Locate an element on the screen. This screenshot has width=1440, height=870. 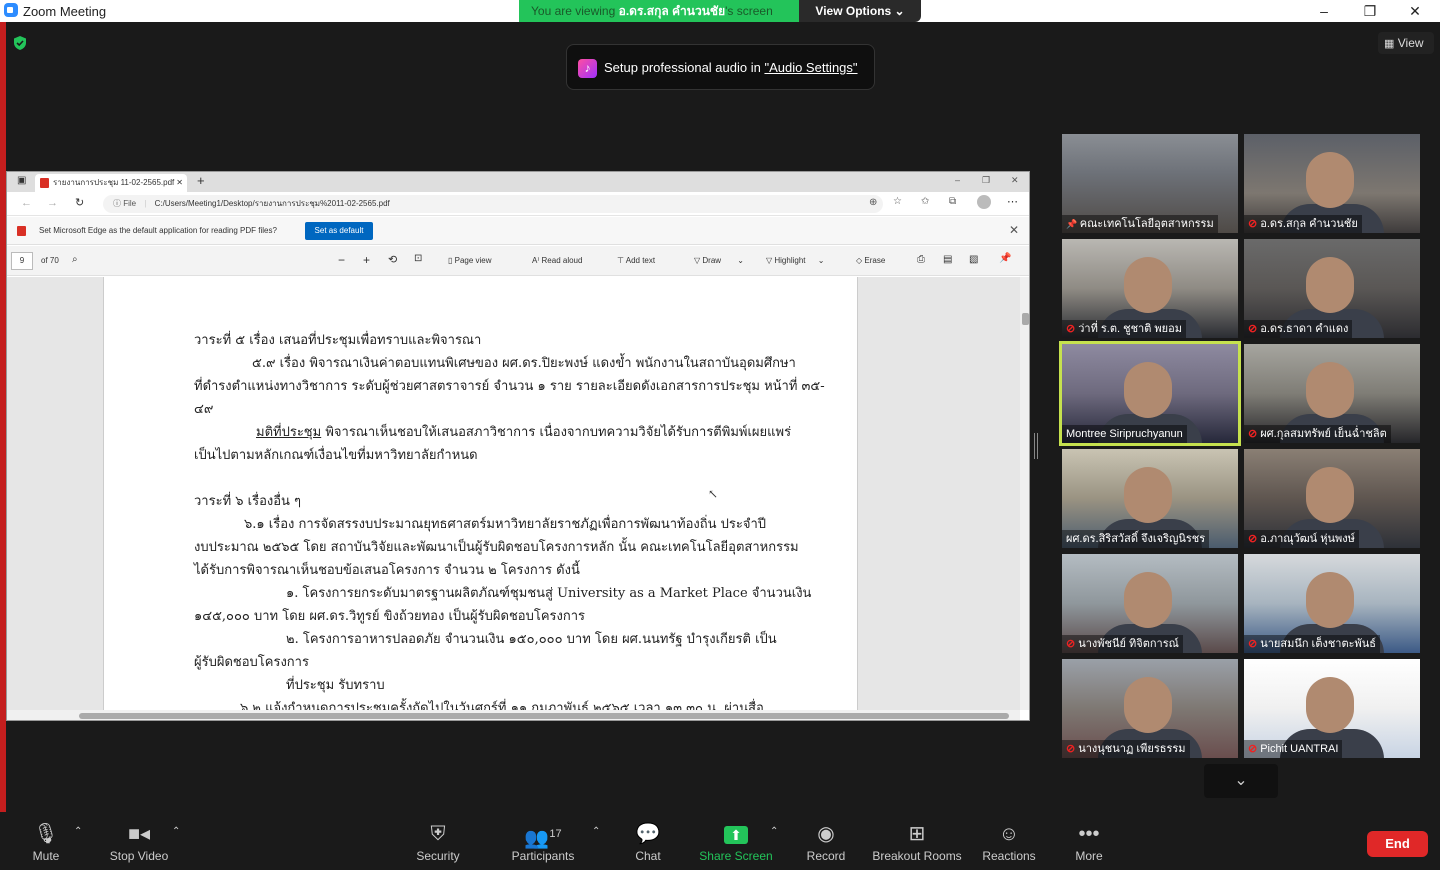
file-label: File is located at coordinates (130, 203).